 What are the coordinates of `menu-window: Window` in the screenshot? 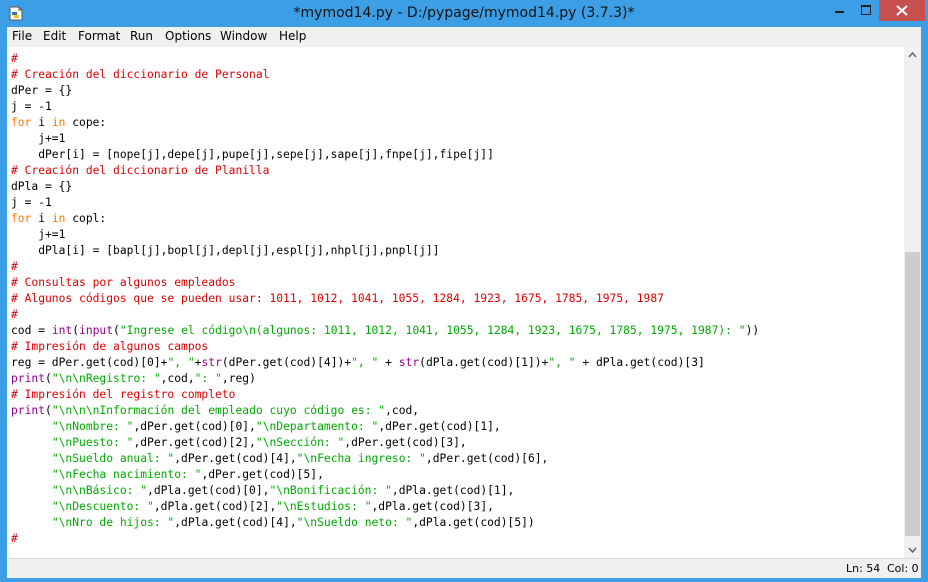 It's located at (243, 37).